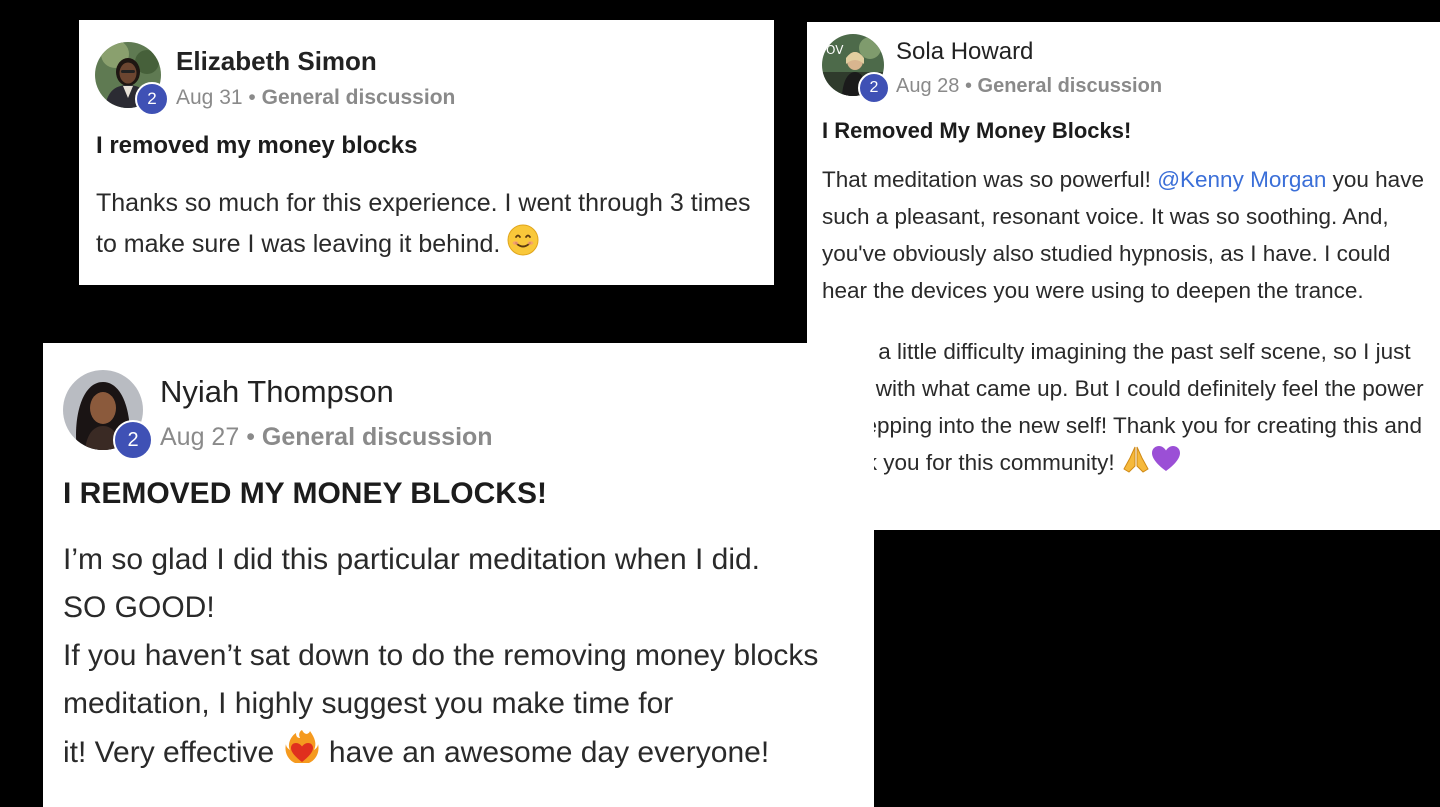 This screenshot has width=1440, height=807. What do you see at coordinates (276, 61) in the screenshot?
I see `author-name: Elizabeth Simon` at bounding box center [276, 61].